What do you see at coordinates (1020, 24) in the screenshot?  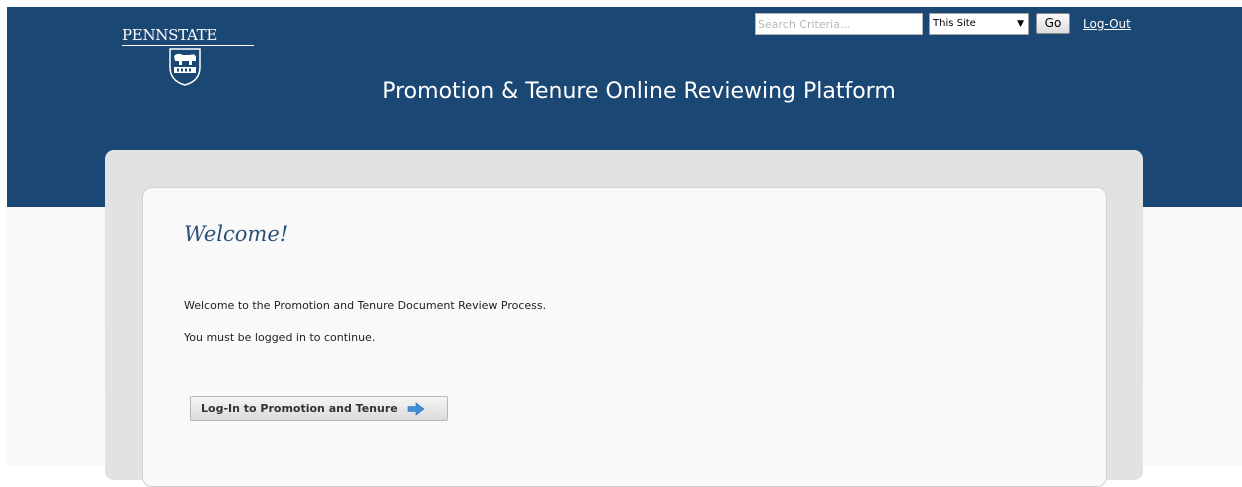 I see `chevron-down-icon: ▼` at bounding box center [1020, 24].